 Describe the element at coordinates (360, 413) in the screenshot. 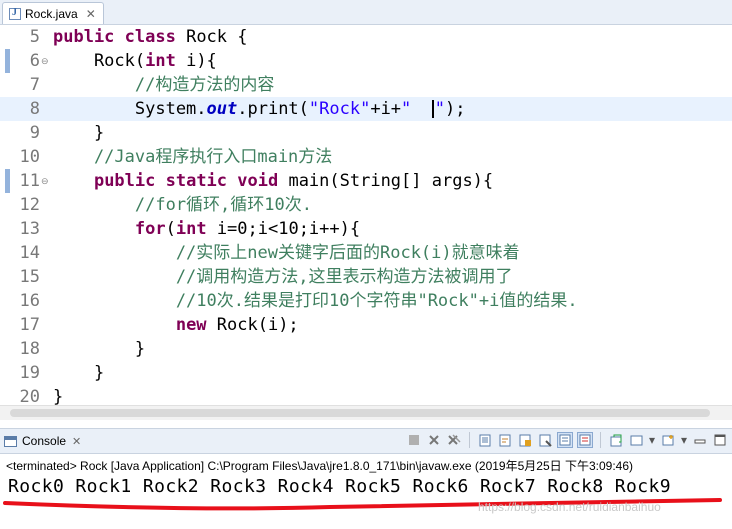

I see `scrollbar-thumb` at that location.